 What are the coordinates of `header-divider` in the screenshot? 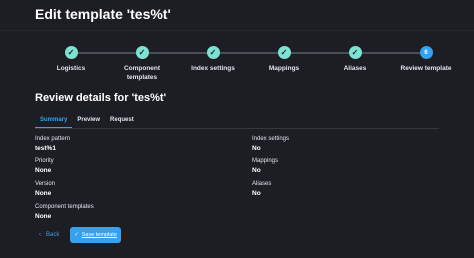 It's located at (237, 30).